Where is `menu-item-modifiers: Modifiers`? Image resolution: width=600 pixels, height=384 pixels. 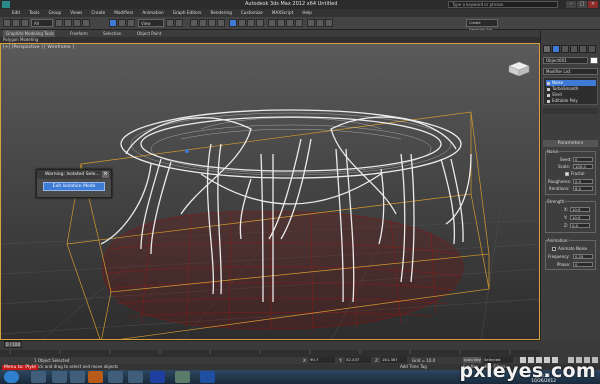 menu-item-modifiers: Modifiers is located at coordinates (123, 13).